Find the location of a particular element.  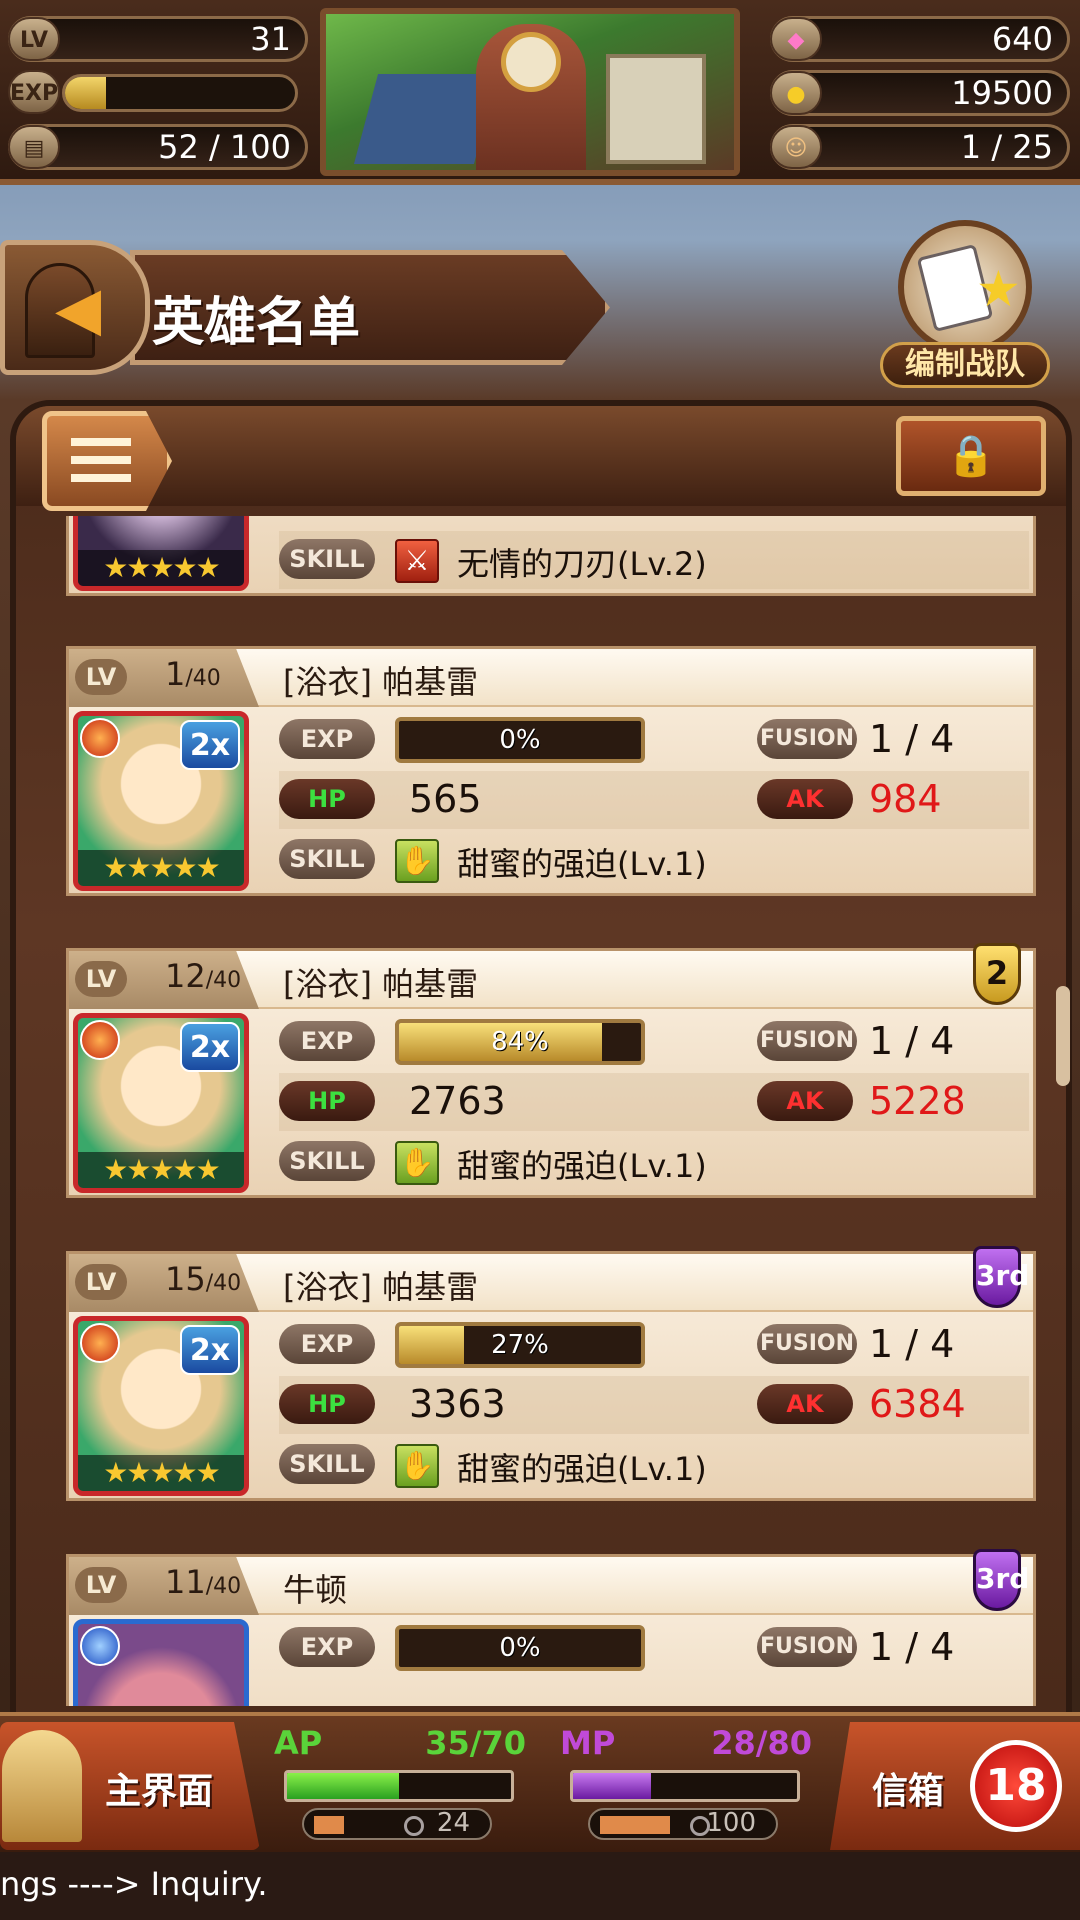

panel-header: 🔒 is located at coordinates (541, 458).